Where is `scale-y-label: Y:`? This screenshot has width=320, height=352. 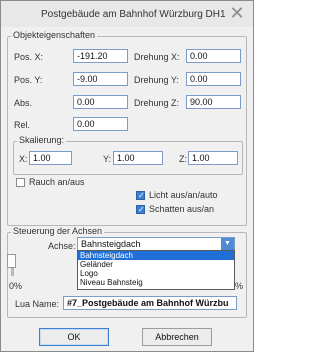
scale-y-label: Y: is located at coordinates (107, 159).